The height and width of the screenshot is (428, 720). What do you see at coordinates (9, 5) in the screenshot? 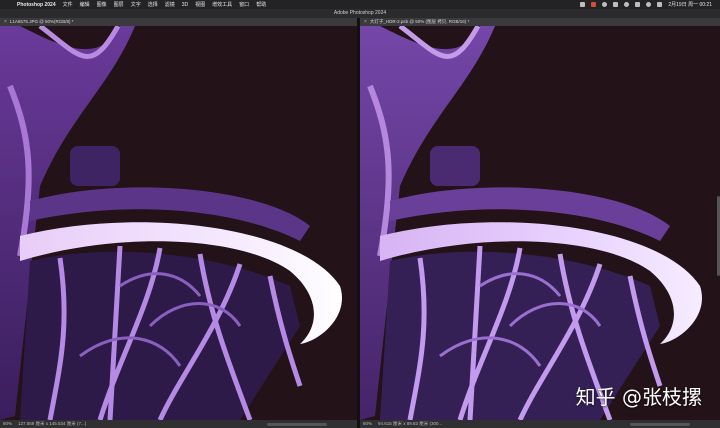
I see `apple-icon` at bounding box center [9, 5].